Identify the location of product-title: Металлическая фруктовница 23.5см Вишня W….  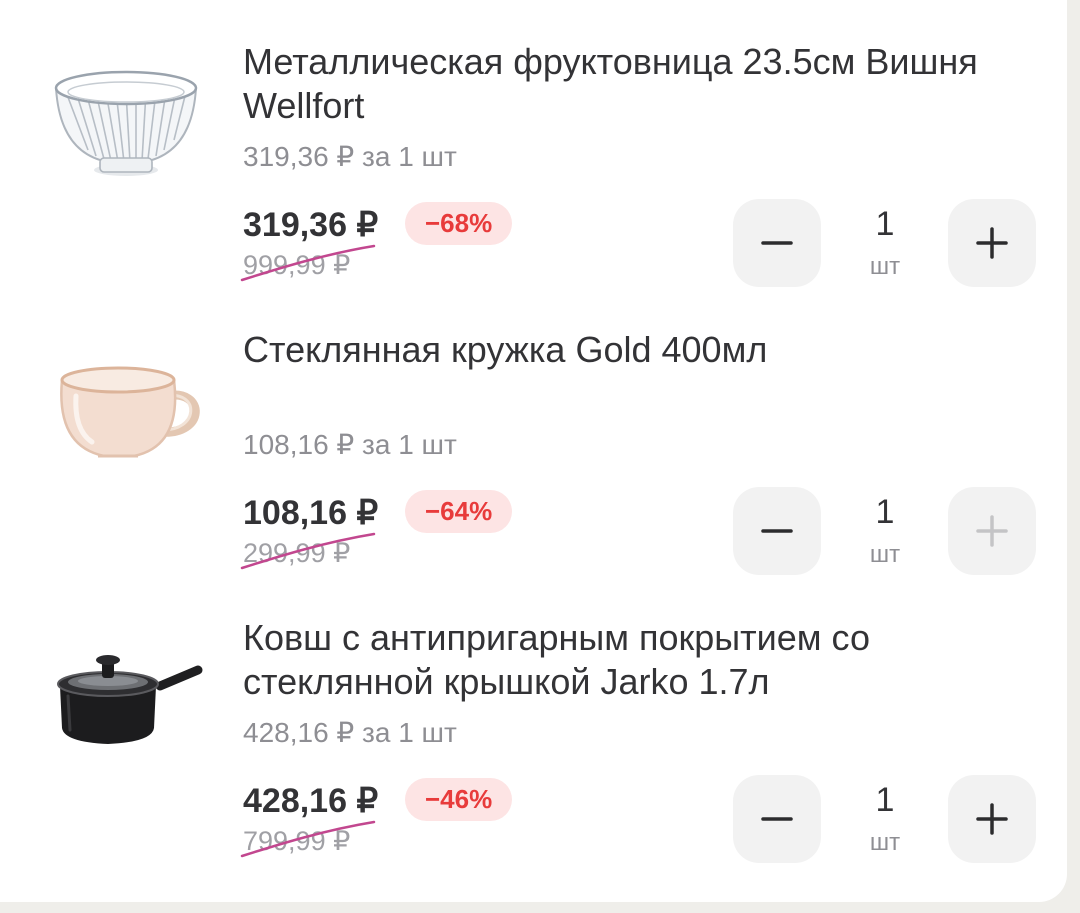
(613, 84).